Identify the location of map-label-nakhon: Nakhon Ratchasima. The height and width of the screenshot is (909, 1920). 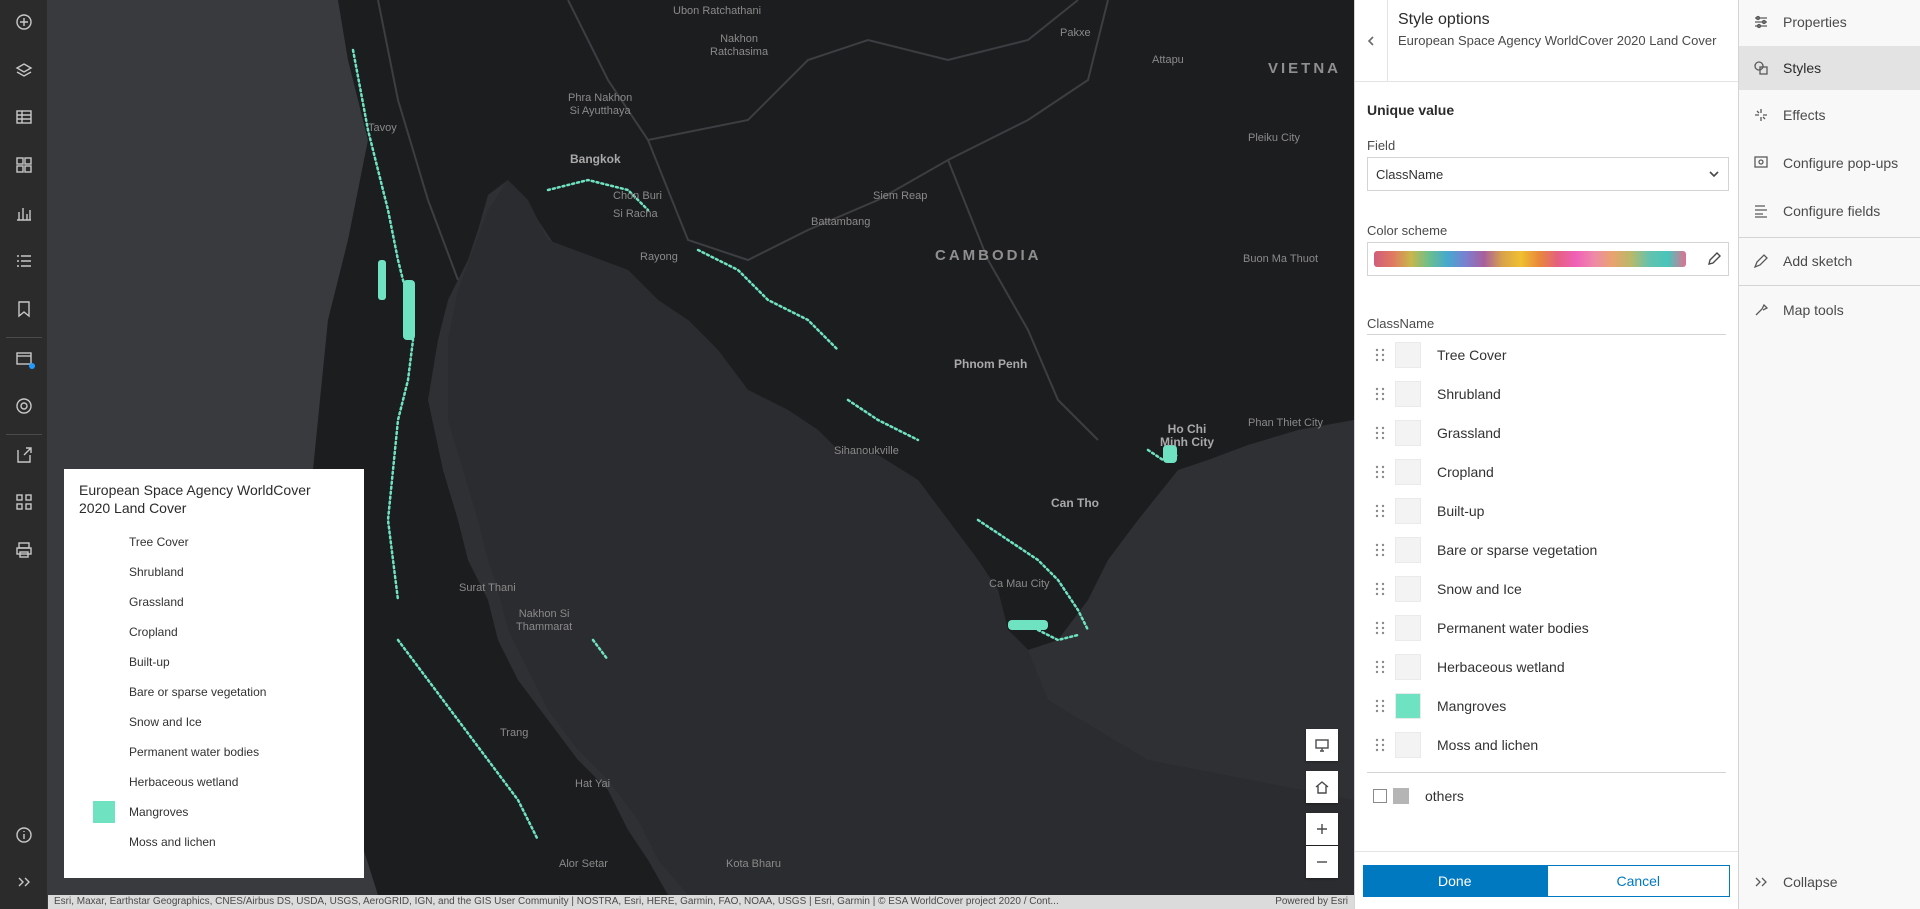
(739, 45).